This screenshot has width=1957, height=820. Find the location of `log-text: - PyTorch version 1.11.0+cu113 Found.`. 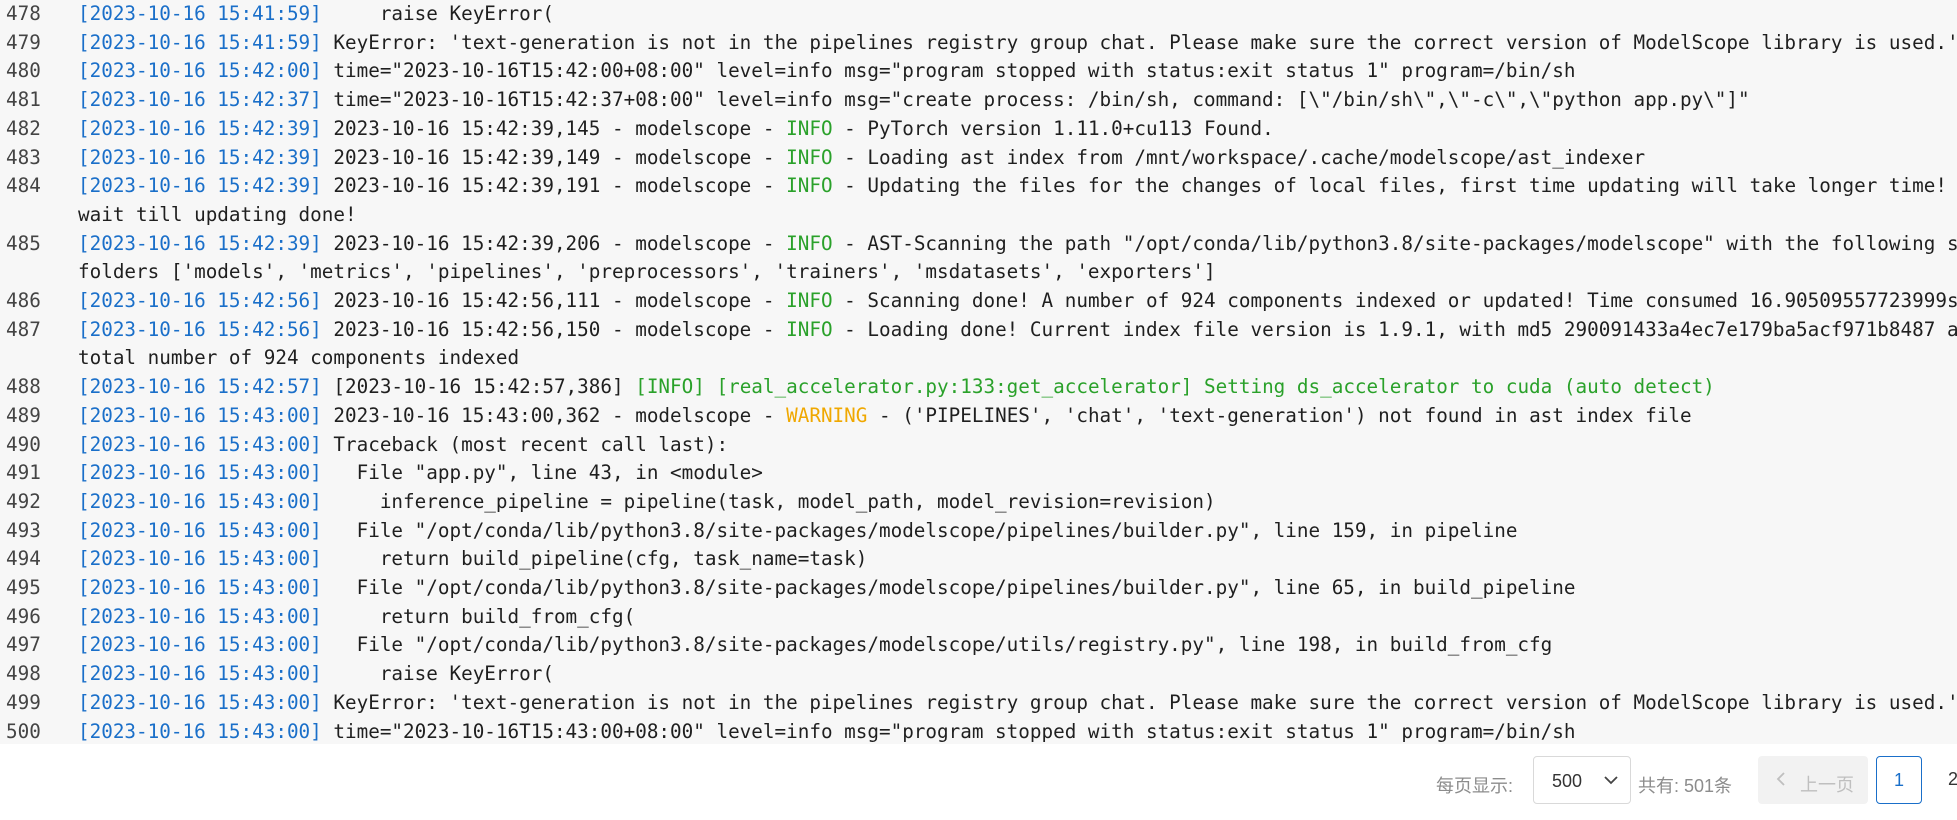

log-text: - PyTorch version 1.11.0+cu113 Found. is located at coordinates (1053, 128).